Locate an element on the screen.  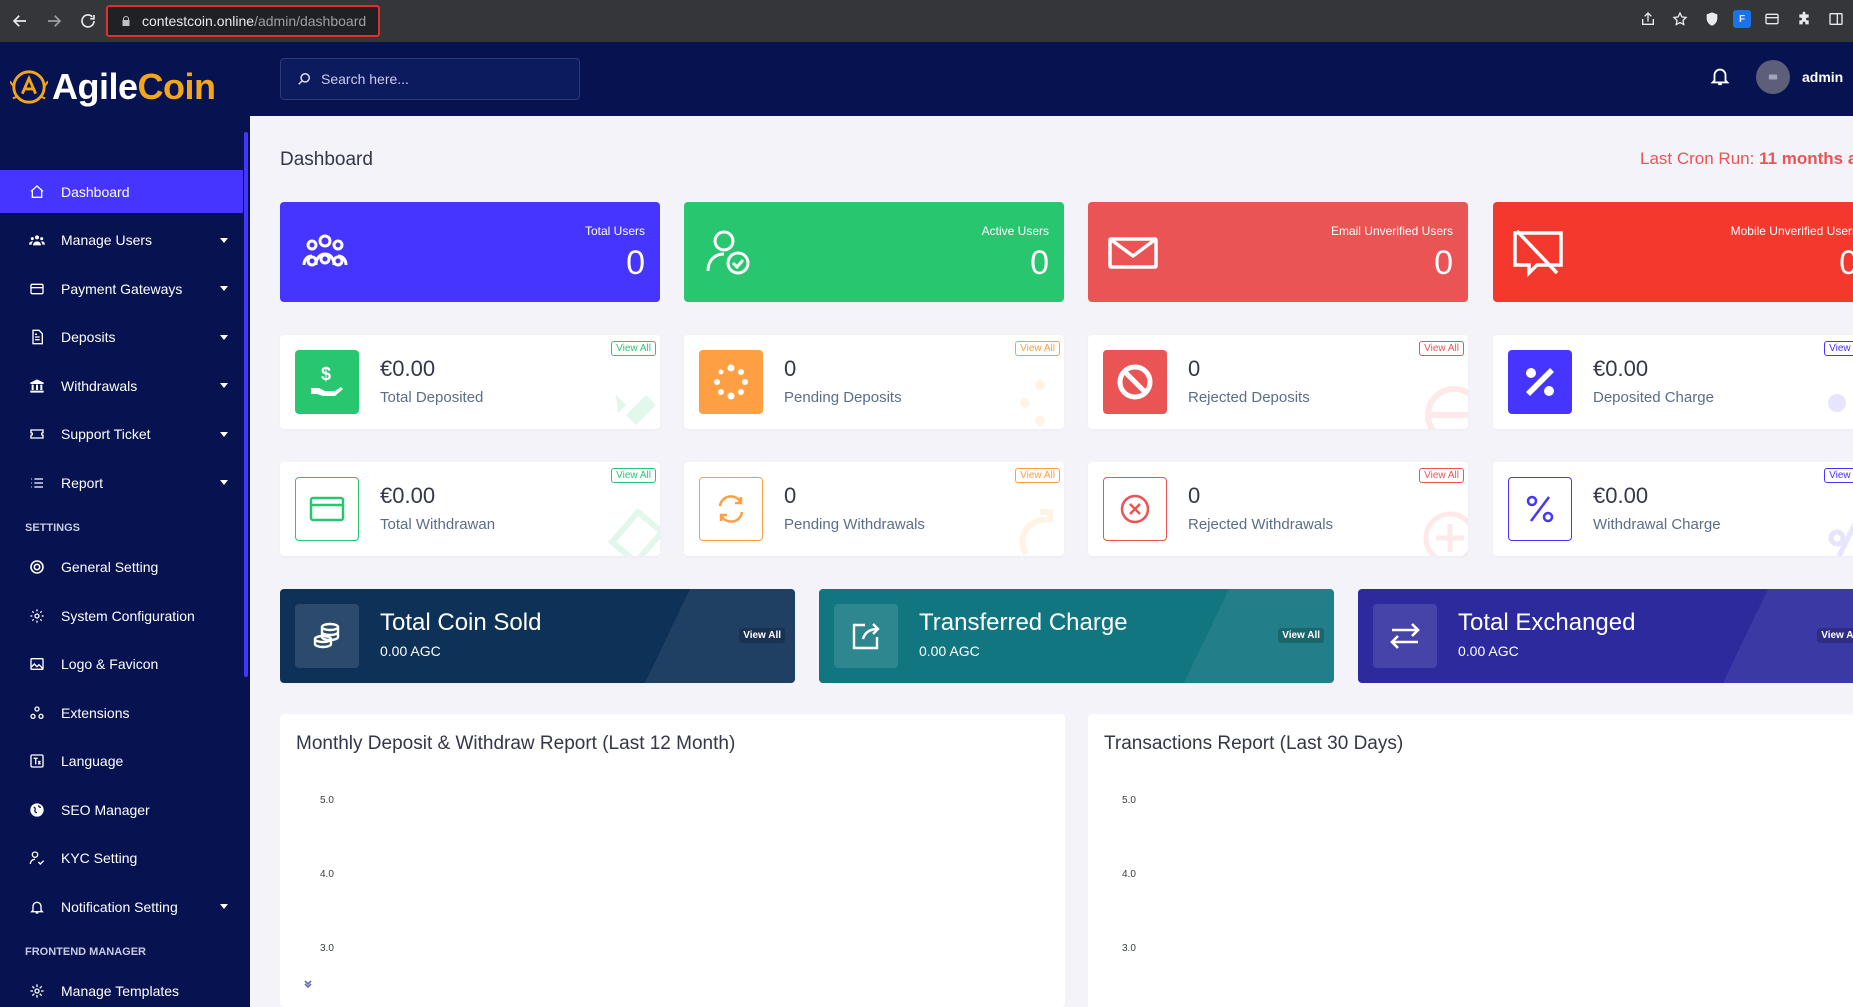
address-bar: contestcoin.online/admin/dashboard is located at coordinates (243, 21).